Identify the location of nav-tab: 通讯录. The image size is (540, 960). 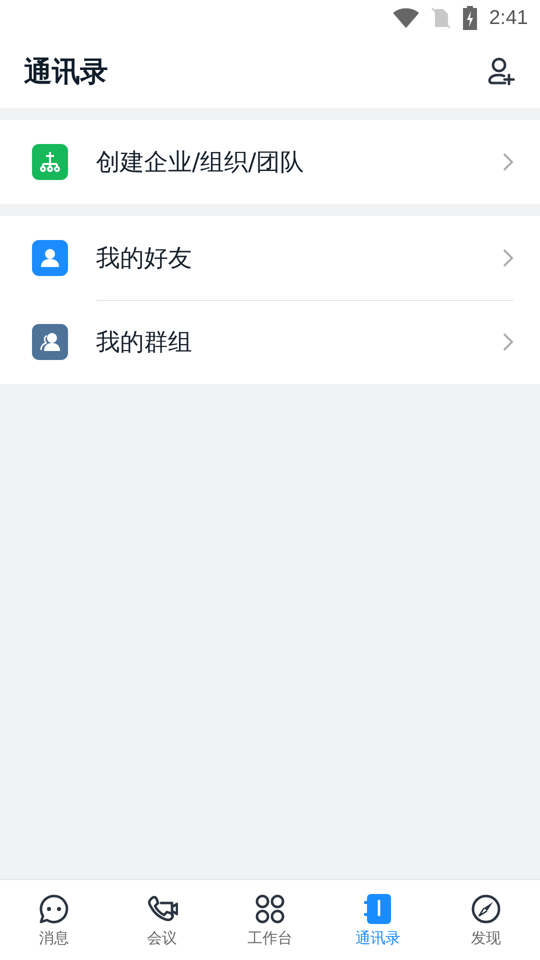
(378, 920).